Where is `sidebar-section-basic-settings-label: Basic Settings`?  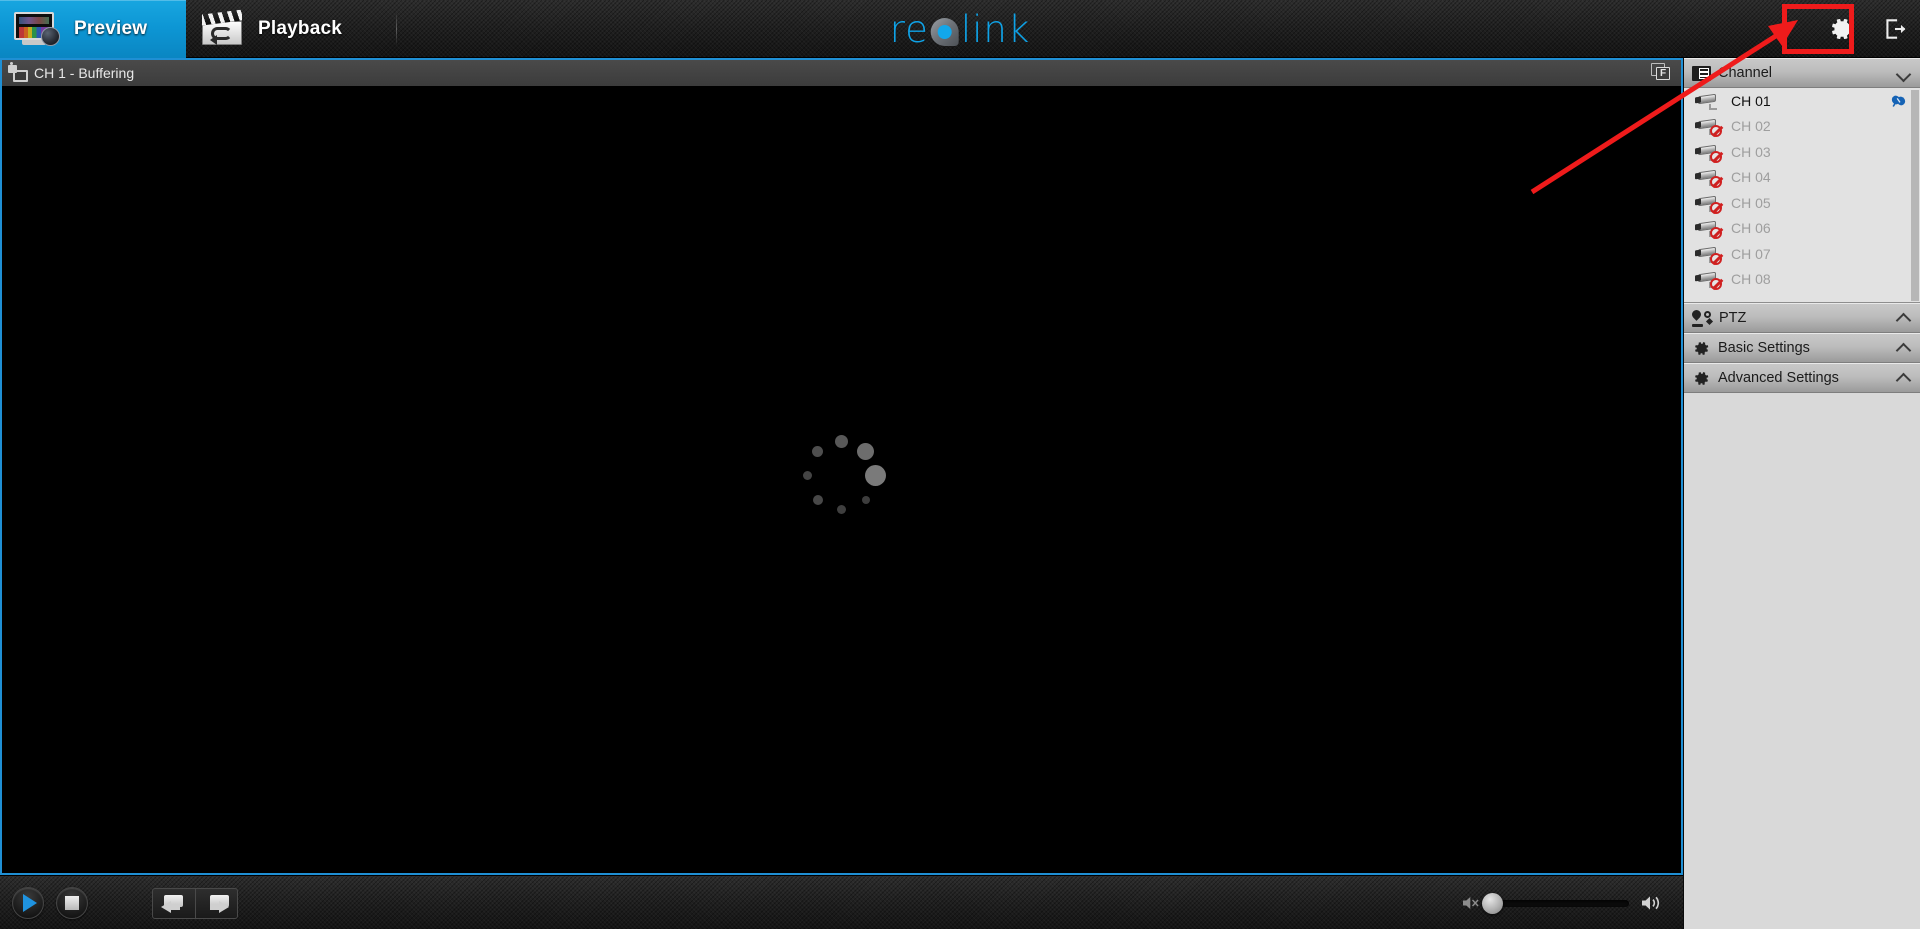
sidebar-section-basic-settings-label: Basic Settings is located at coordinates (1764, 348).